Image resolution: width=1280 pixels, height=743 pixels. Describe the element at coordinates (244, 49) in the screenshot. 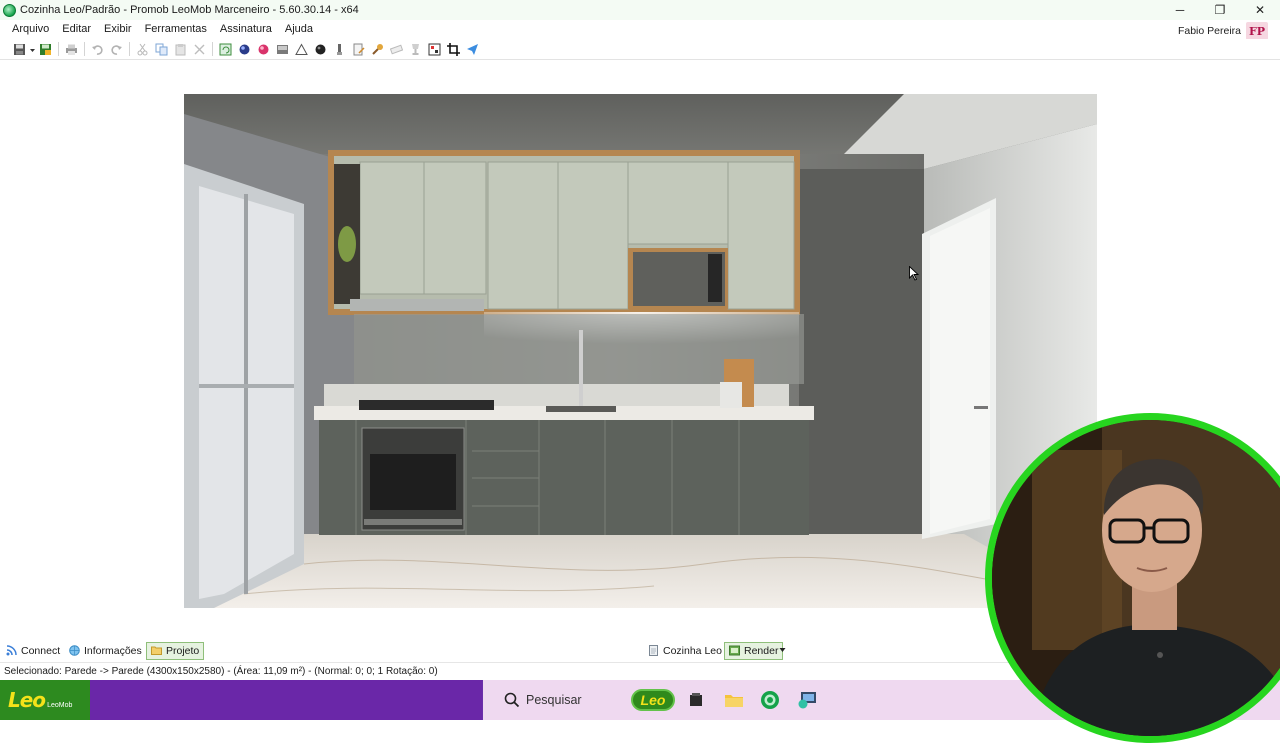

I see `sphere-icon` at that location.